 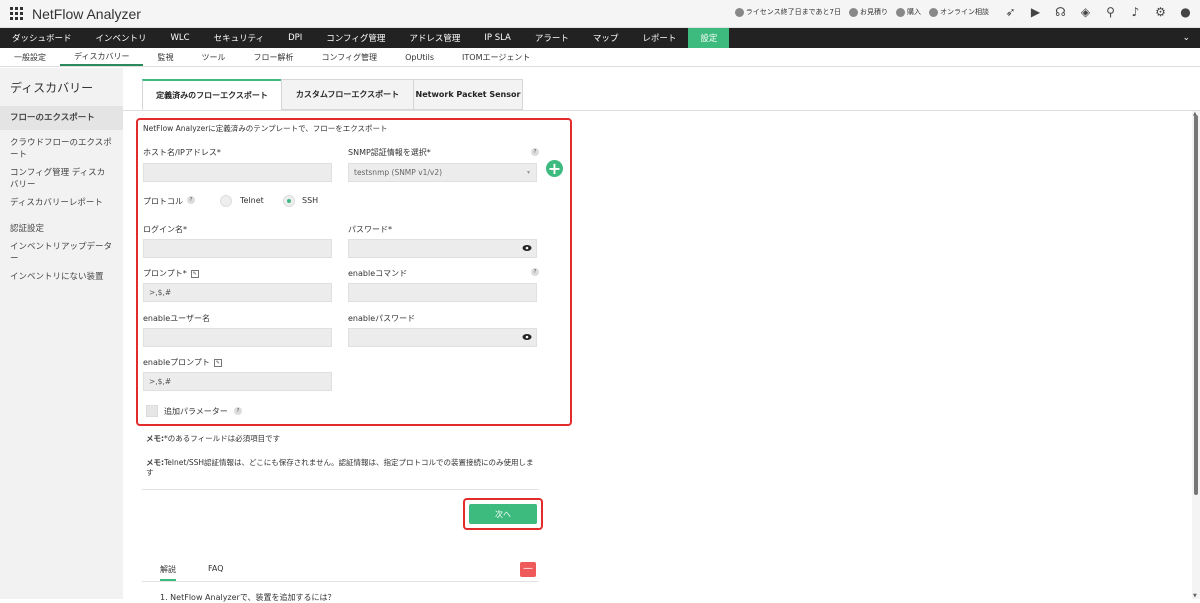 What do you see at coordinates (237, 172) in the screenshot?
I see `host-input` at bounding box center [237, 172].